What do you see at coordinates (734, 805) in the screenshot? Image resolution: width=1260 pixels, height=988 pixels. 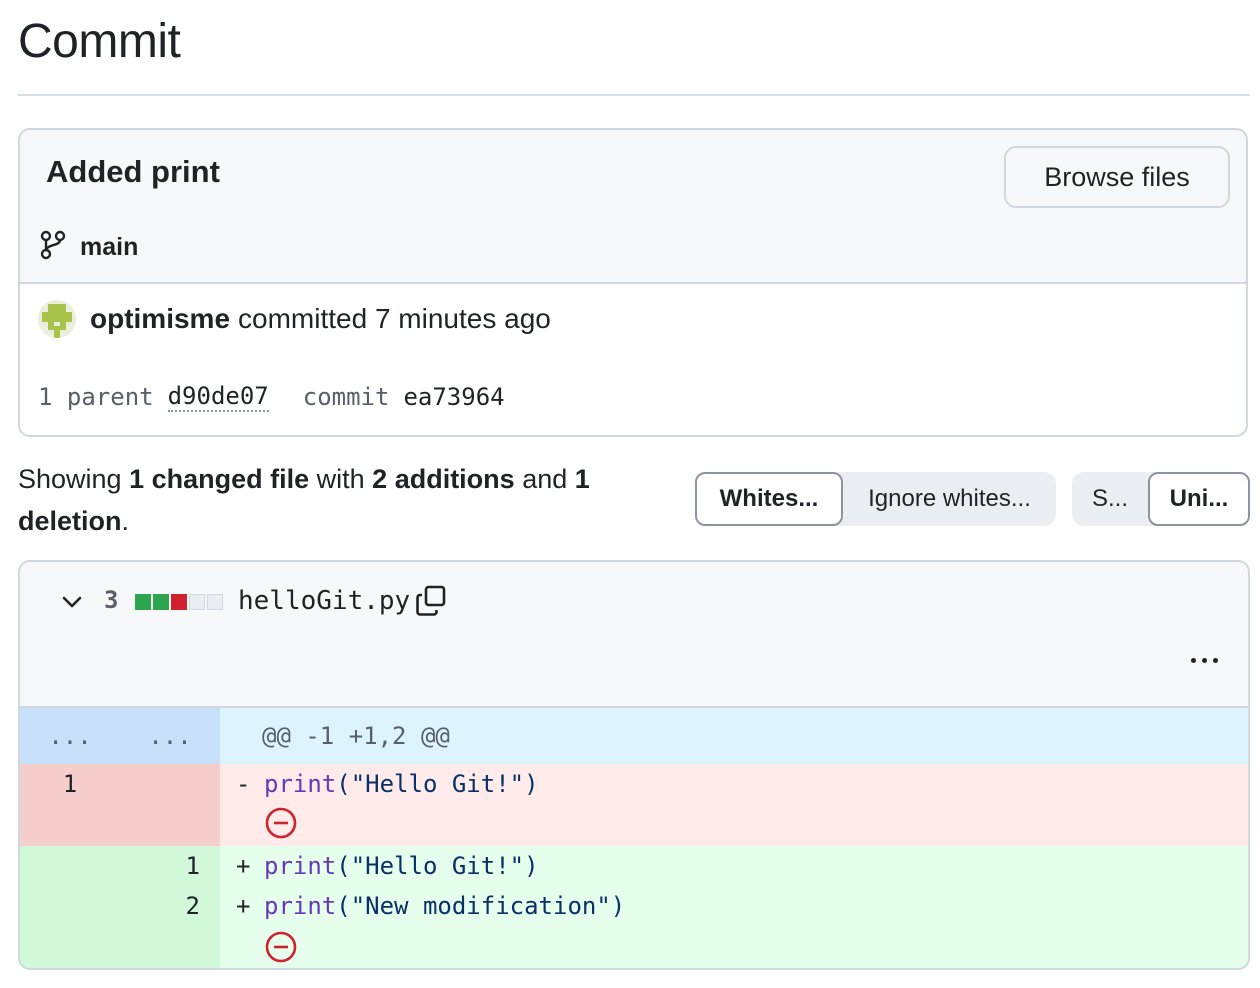 I see `code-line: - print("Hello Git!")` at bounding box center [734, 805].